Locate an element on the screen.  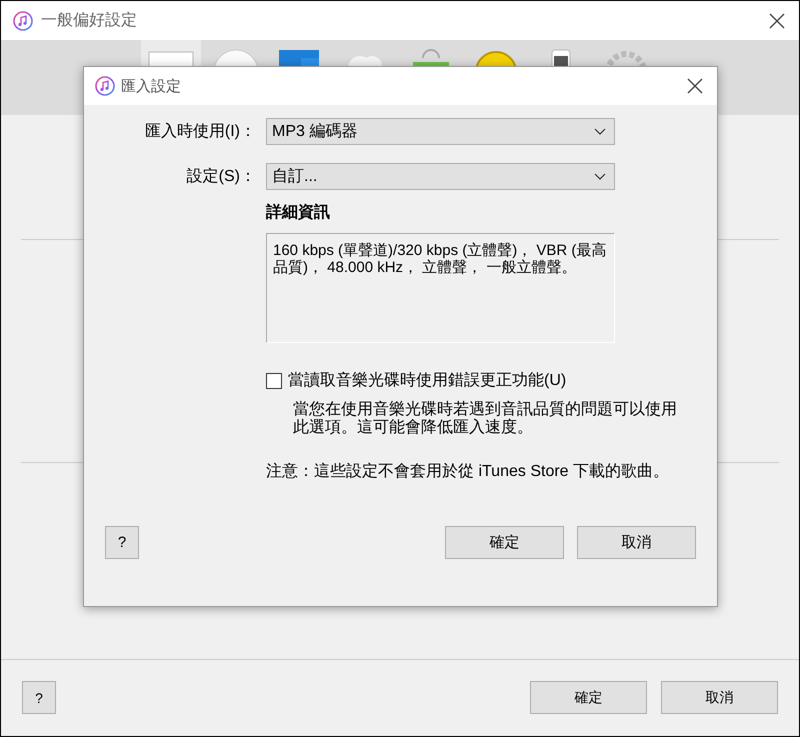
dialog-title: 匯入設定 is located at coordinates (151, 86).